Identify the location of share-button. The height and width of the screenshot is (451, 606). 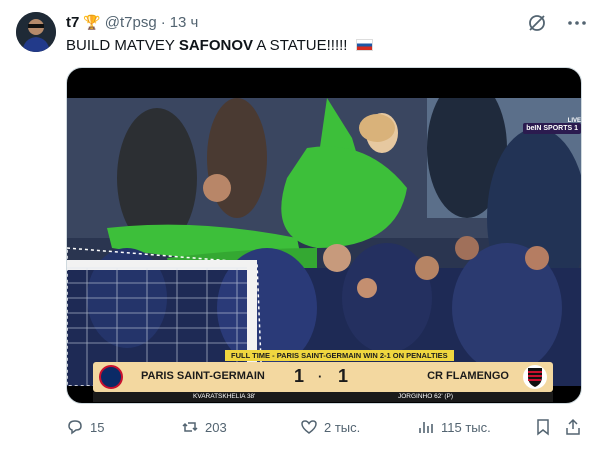
(573, 427).